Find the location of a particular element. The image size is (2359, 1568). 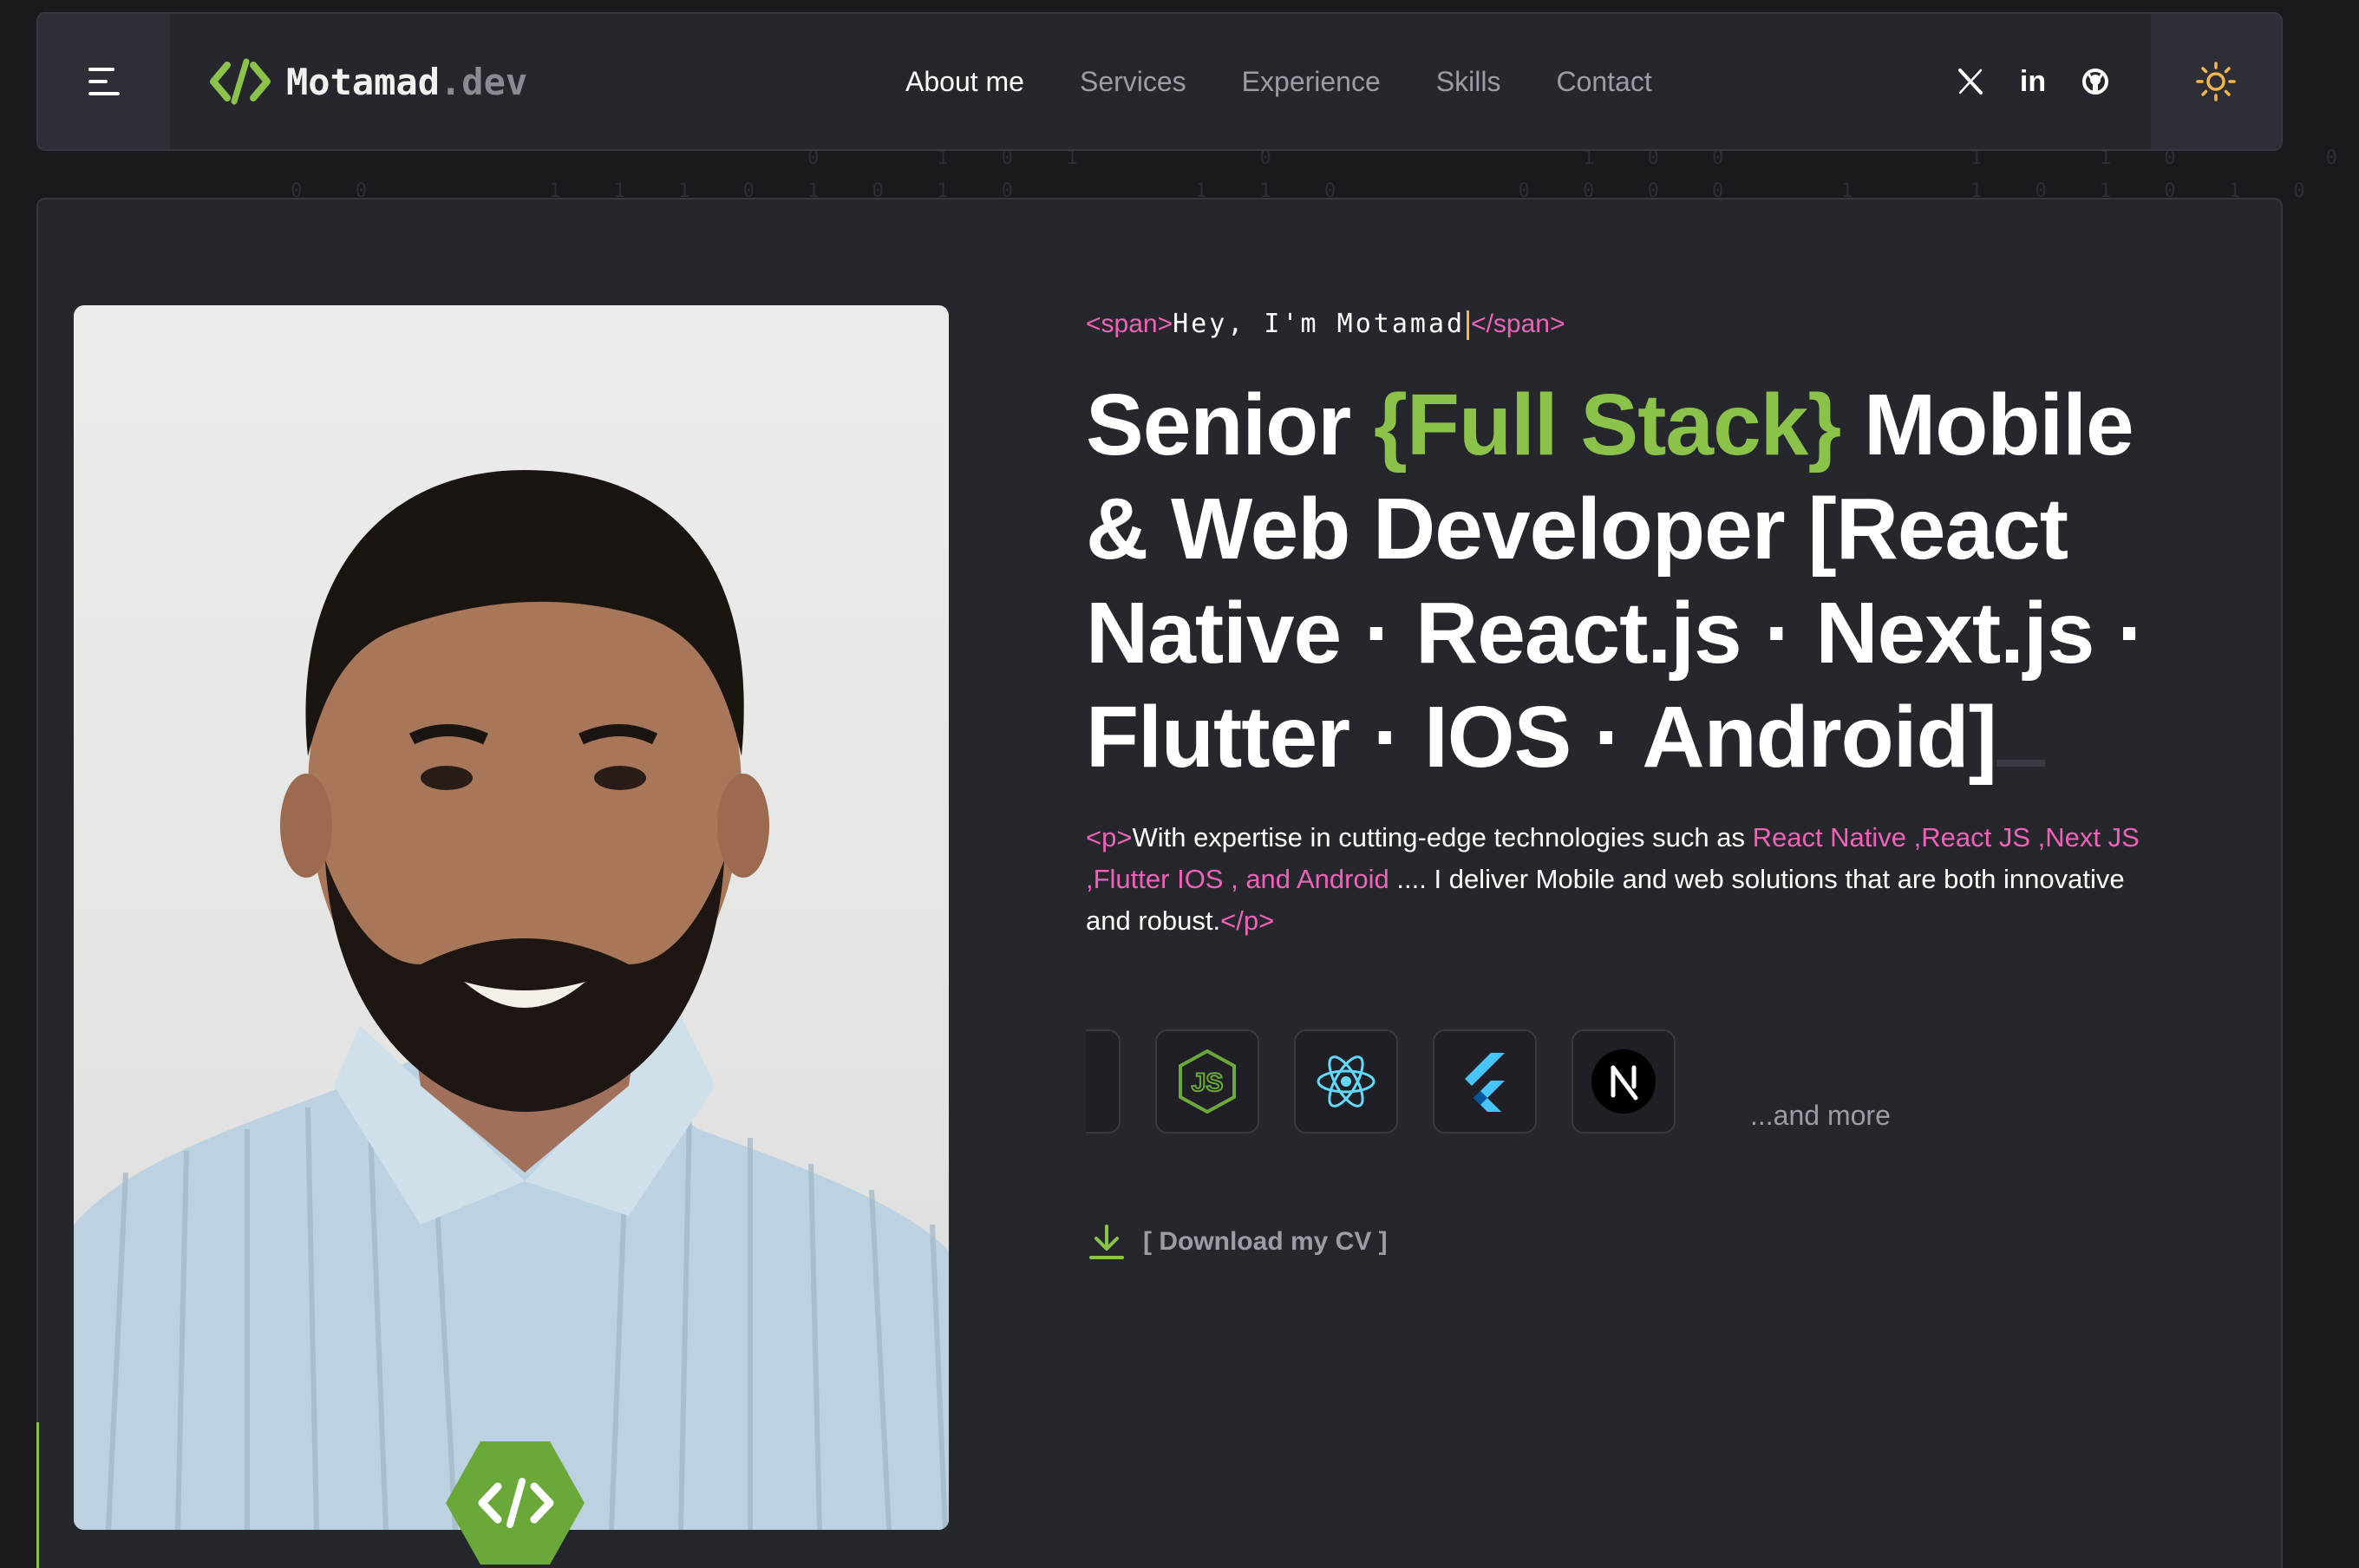

svg-text: JS is located at coordinates (1208, 1082).